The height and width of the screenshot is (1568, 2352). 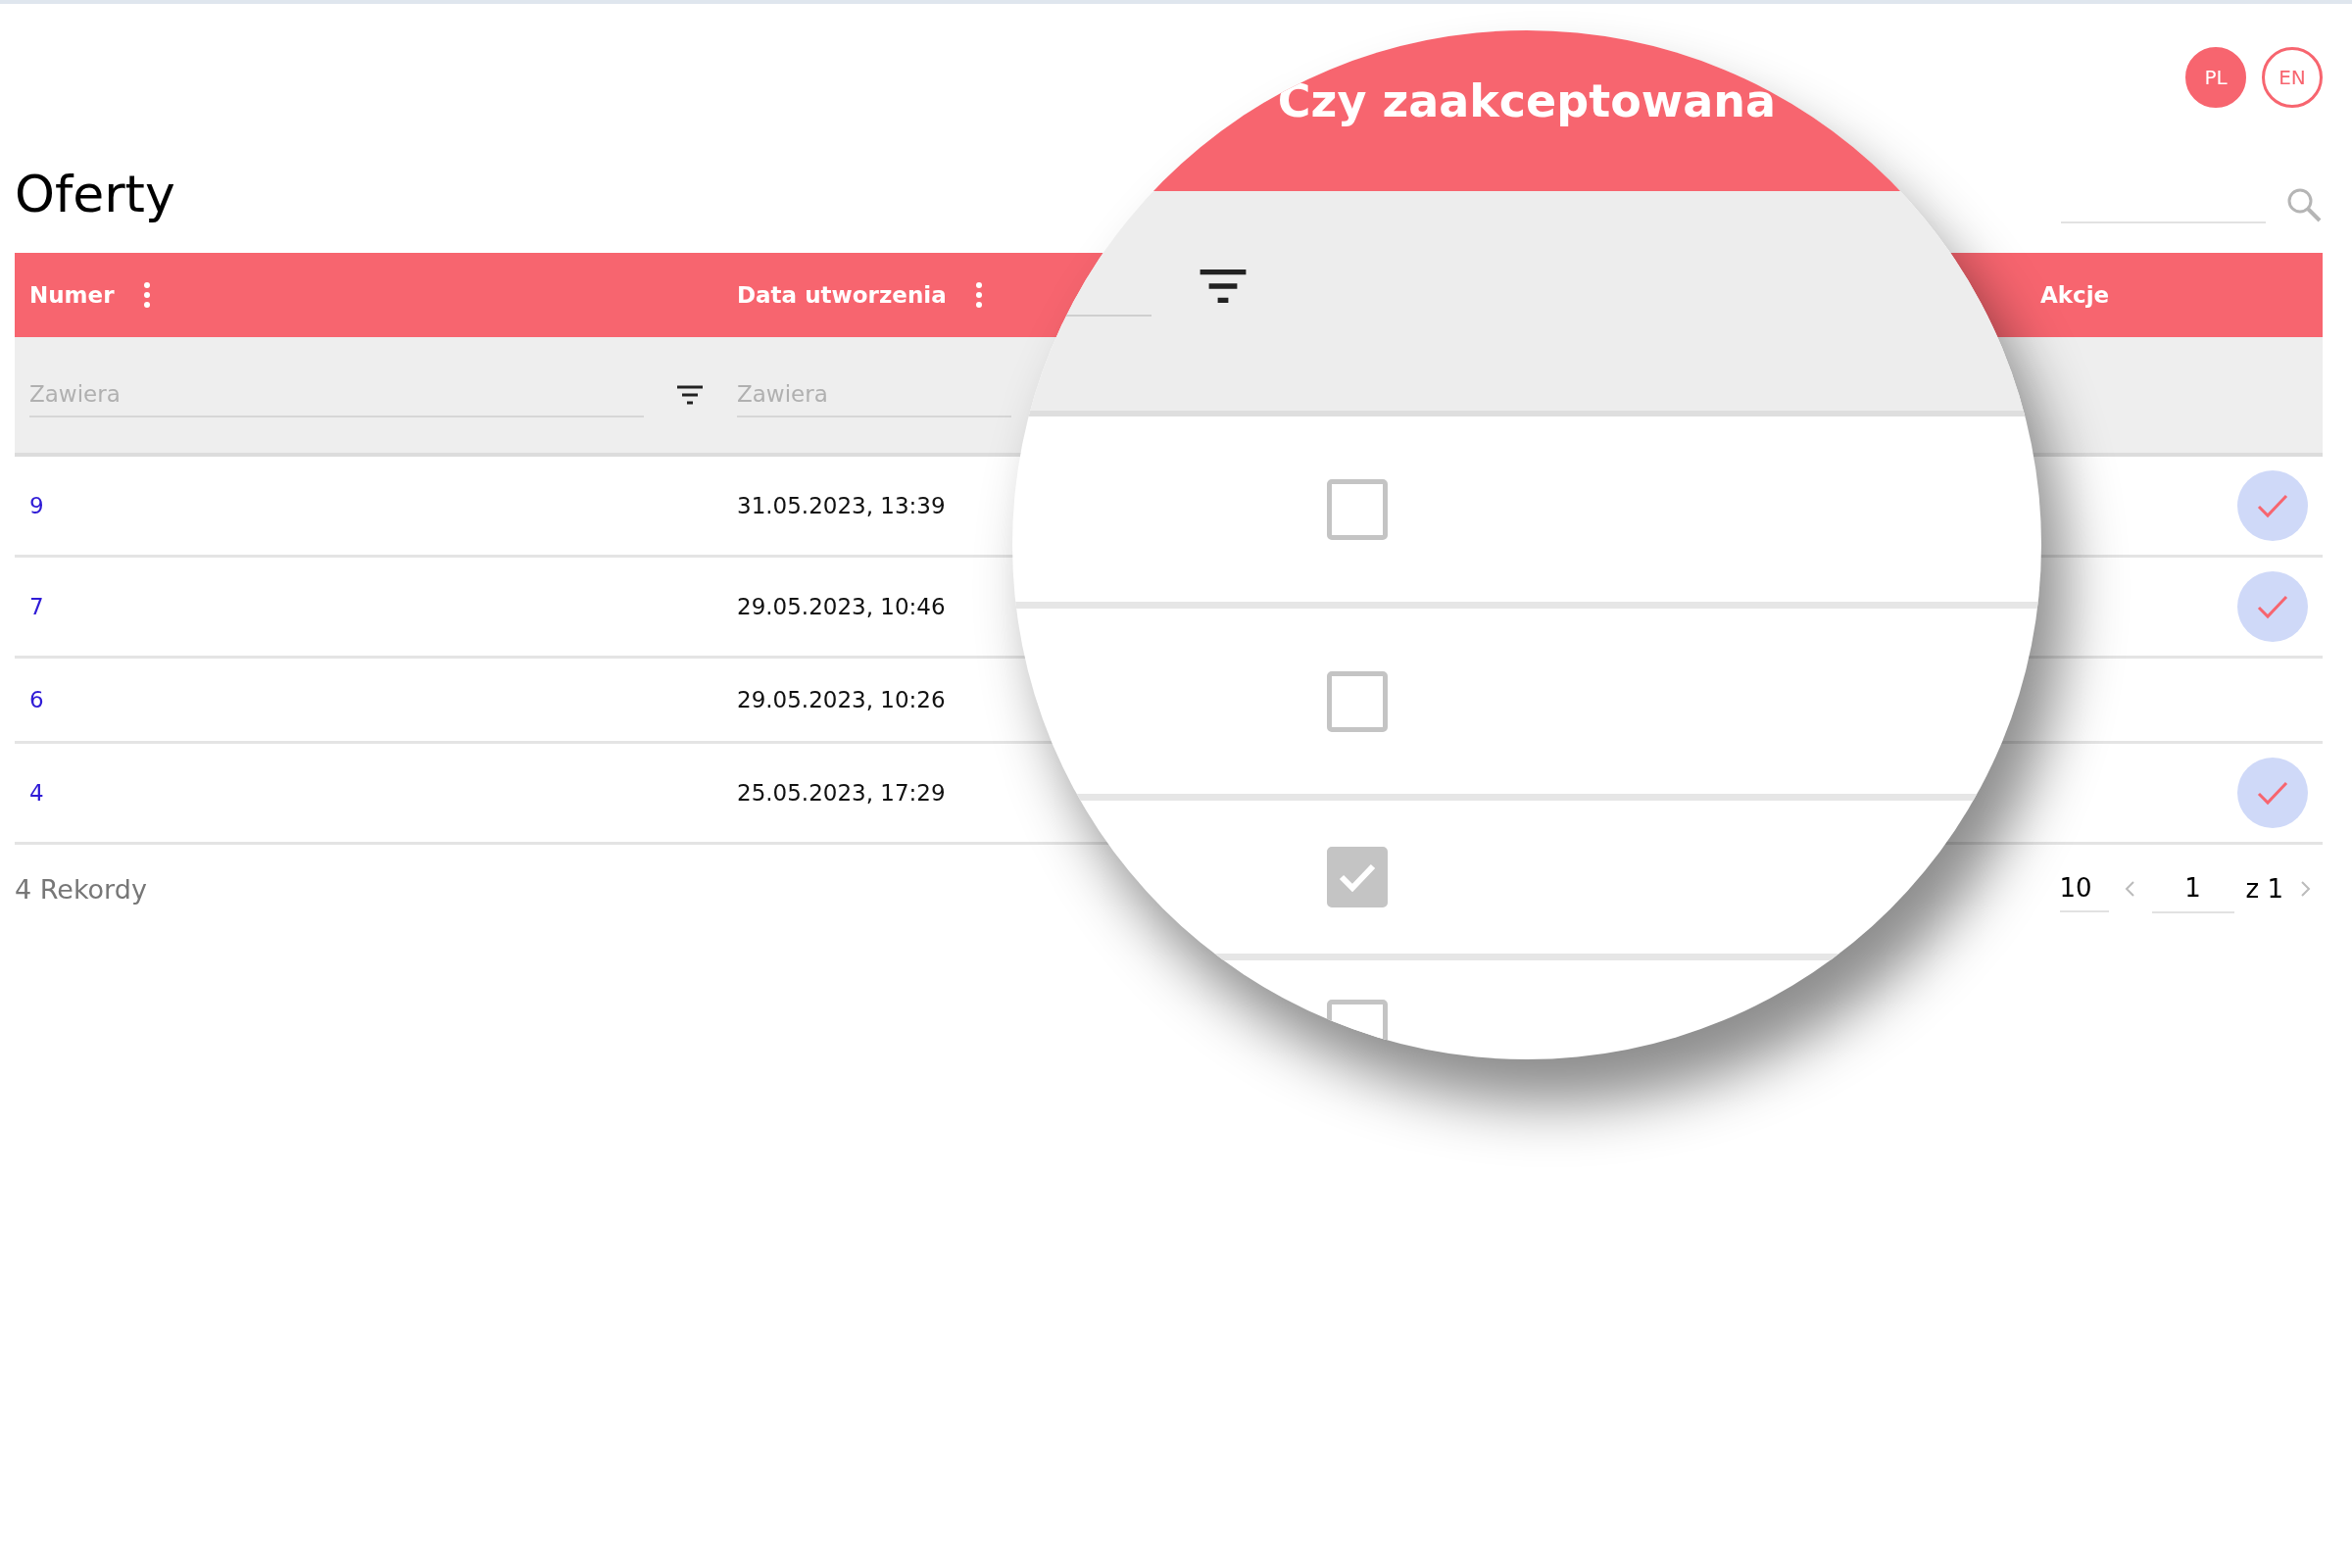 What do you see at coordinates (842, 295) in the screenshot?
I see `column-header: Data utworzenia` at bounding box center [842, 295].